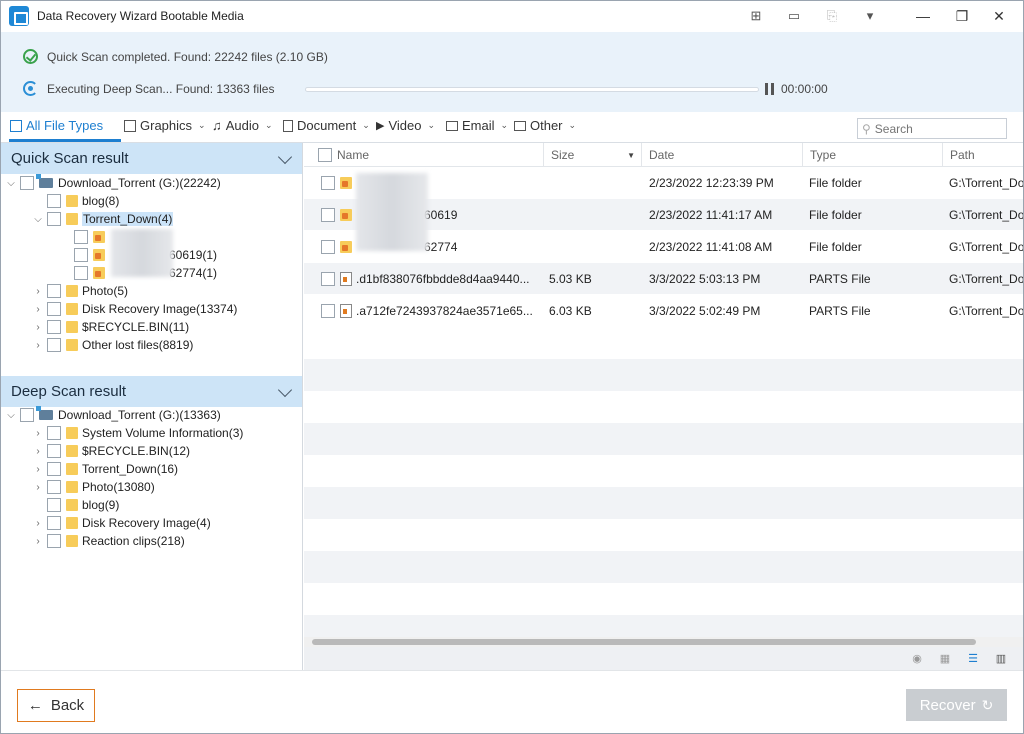  Describe the element at coordinates (962, 16) in the screenshot. I see `maximize-button: ❐` at that location.